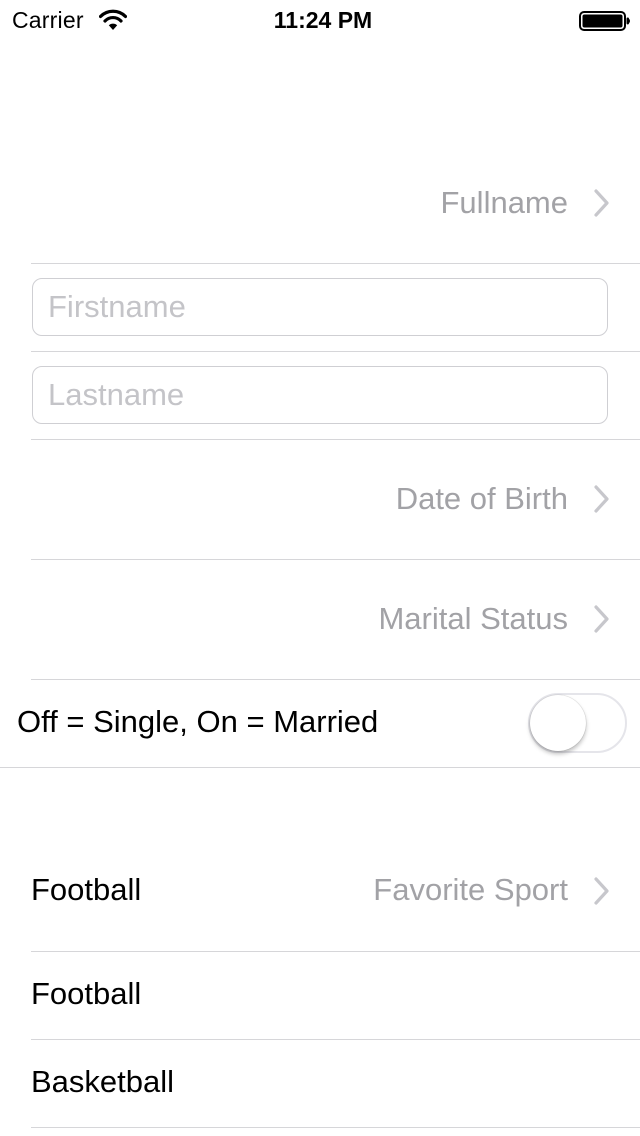  I want to click on status-bar: Carrier 11:24 PM, so click(320, 20).